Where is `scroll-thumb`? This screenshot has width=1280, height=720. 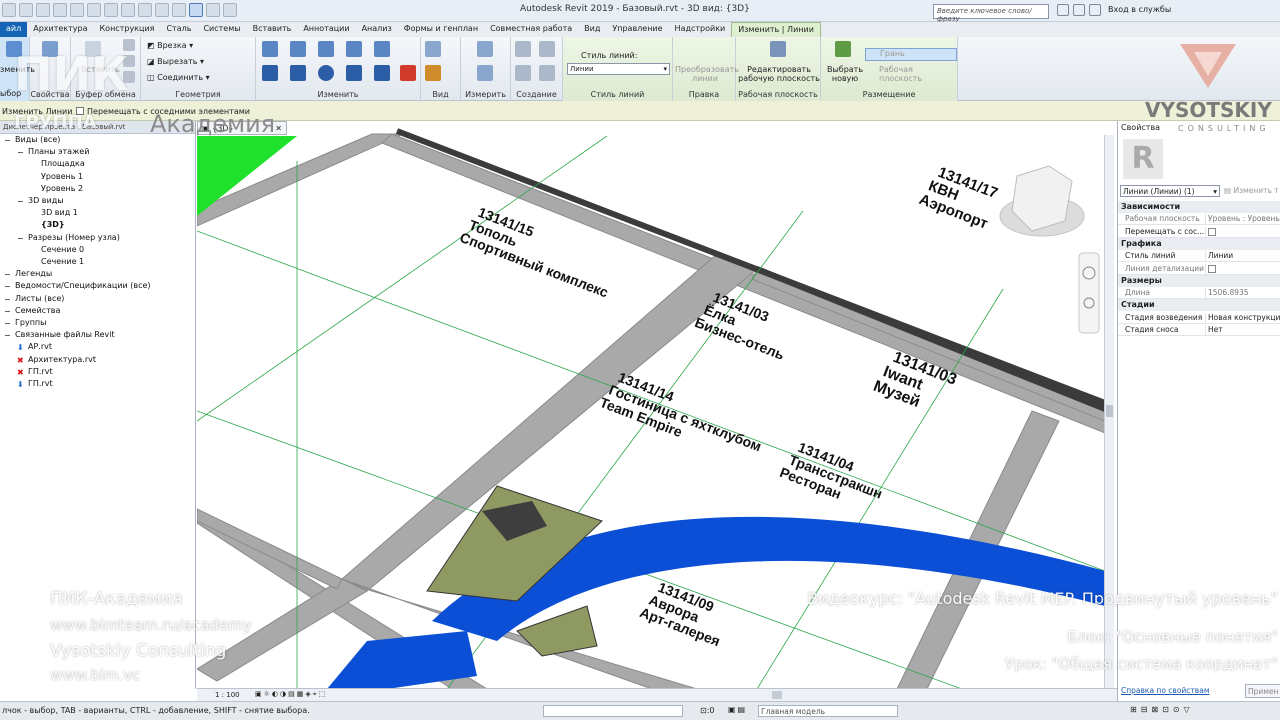
scroll-thumb is located at coordinates (1109, 411).